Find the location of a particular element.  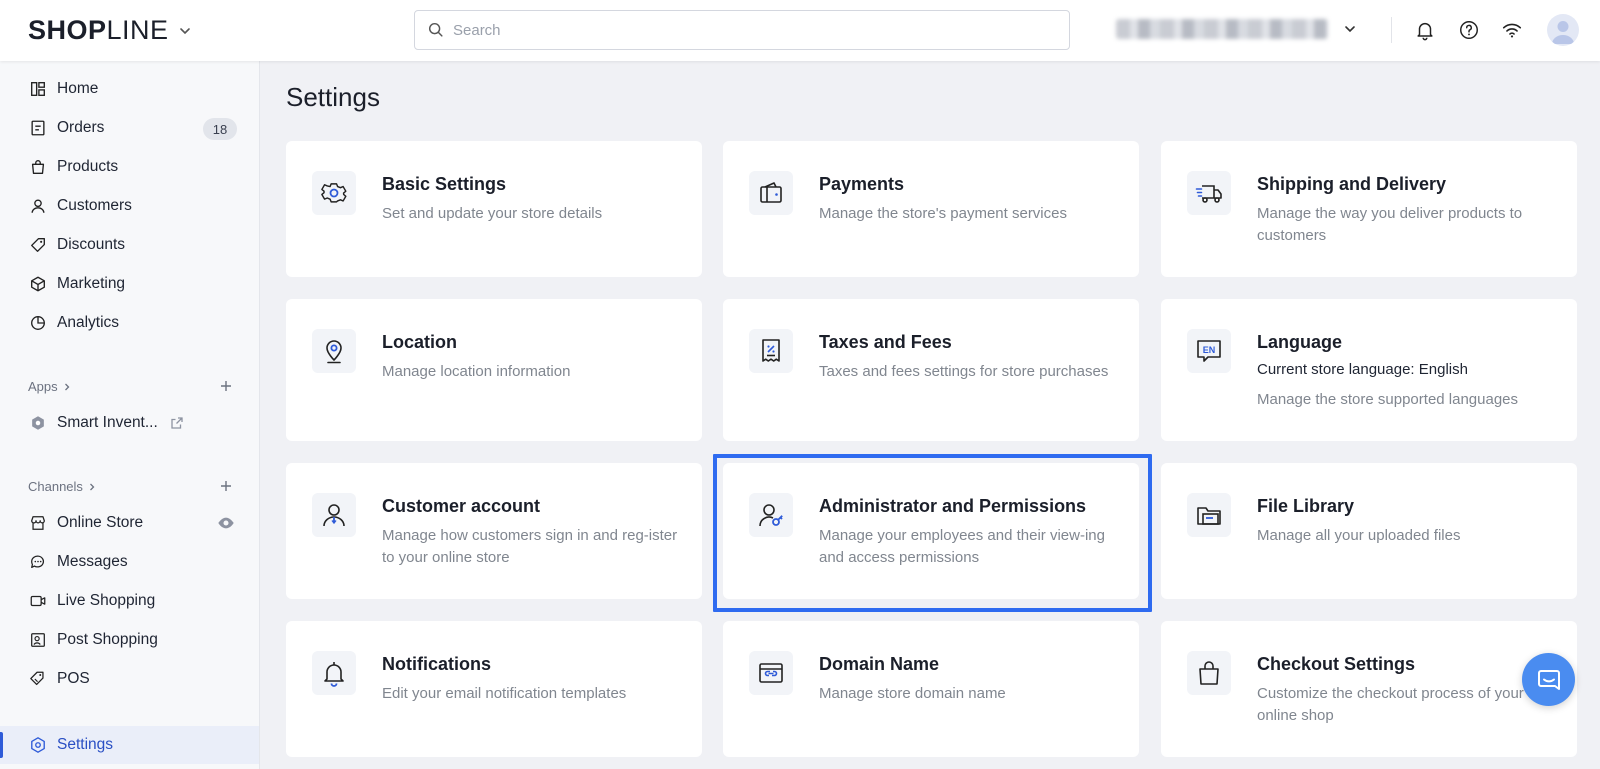

search-icon is located at coordinates (435, 29).